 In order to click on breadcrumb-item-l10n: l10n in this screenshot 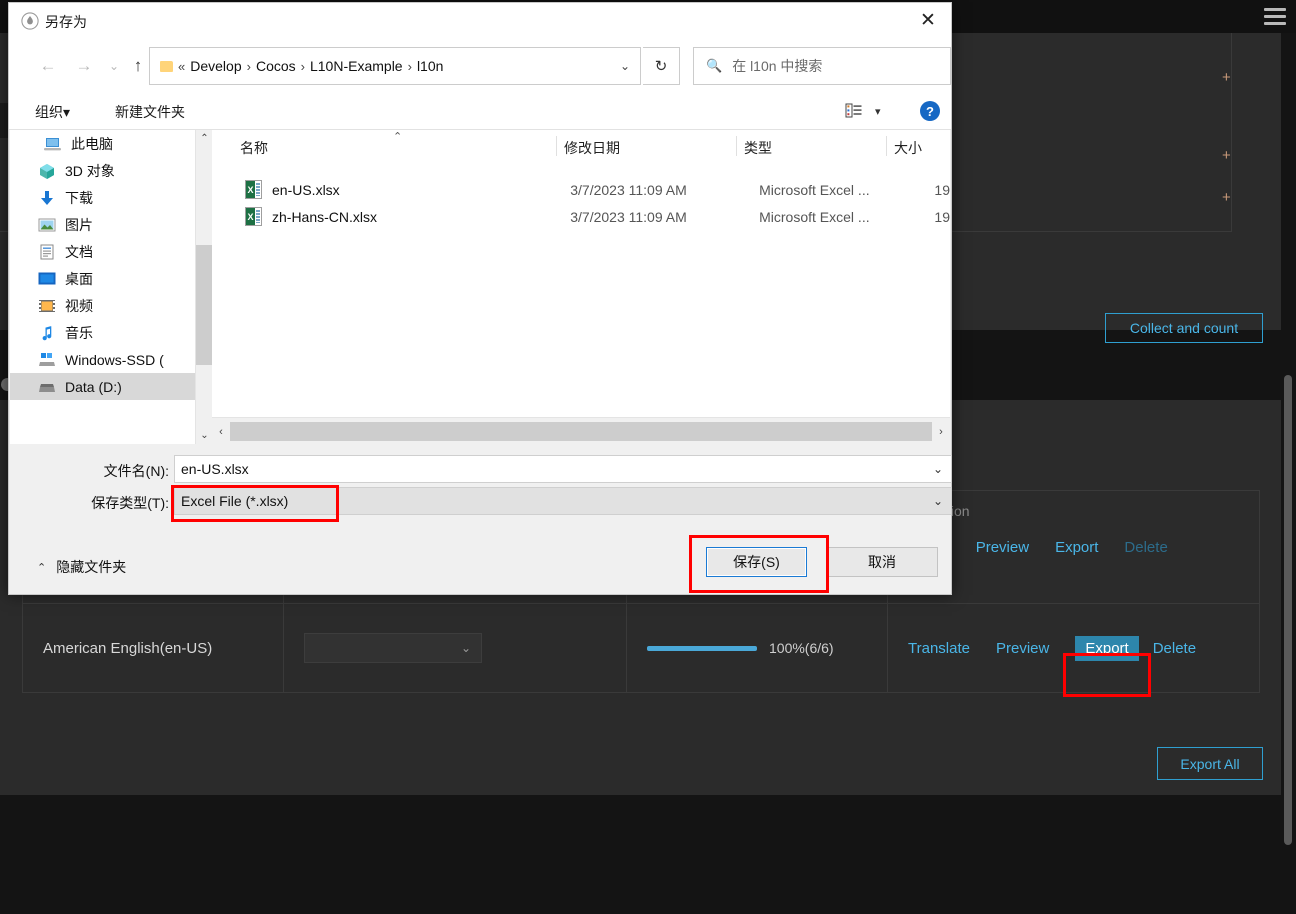, I will do `click(430, 66)`.